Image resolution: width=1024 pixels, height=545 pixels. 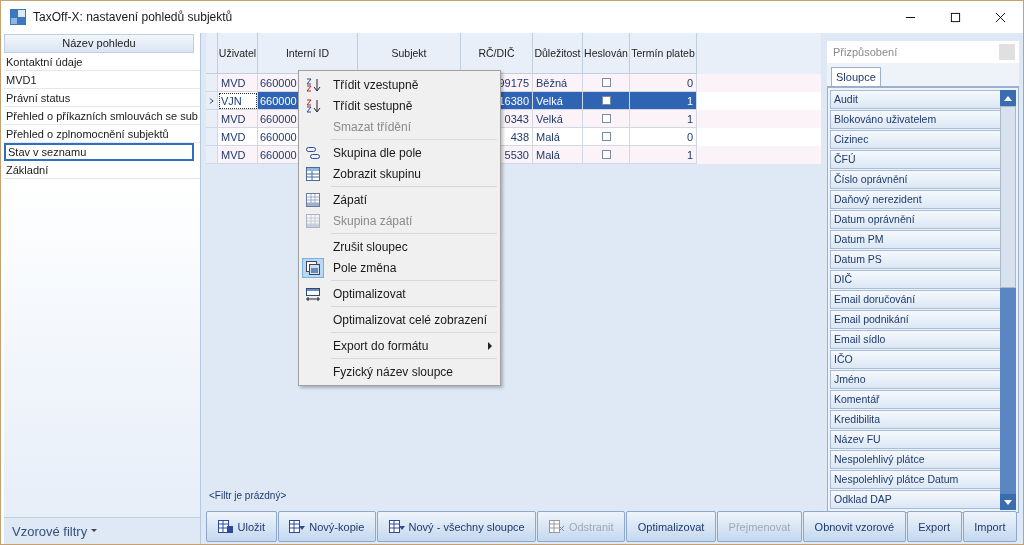 I want to click on column-item: Daňový nerezident, so click(x=915, y=199).